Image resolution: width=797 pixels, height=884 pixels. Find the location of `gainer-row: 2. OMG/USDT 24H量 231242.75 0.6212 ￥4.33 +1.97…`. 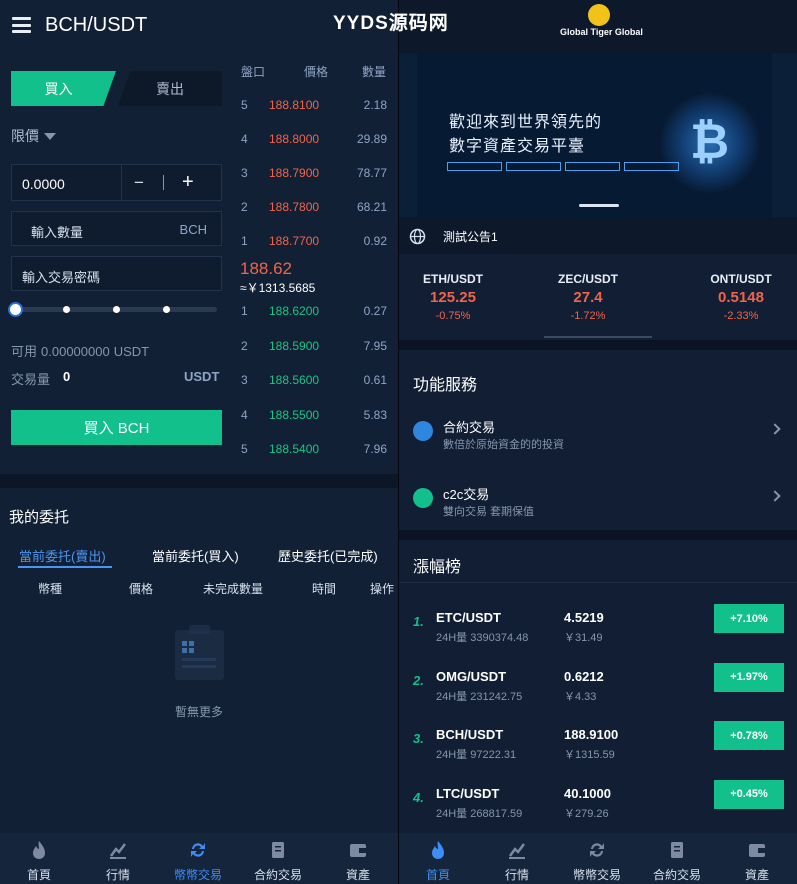

gainer-row: 2. OMG/USDT 24H量 231242.75 0.6212 ￥4.33 +1.97… is located at coordinates (598, 691).